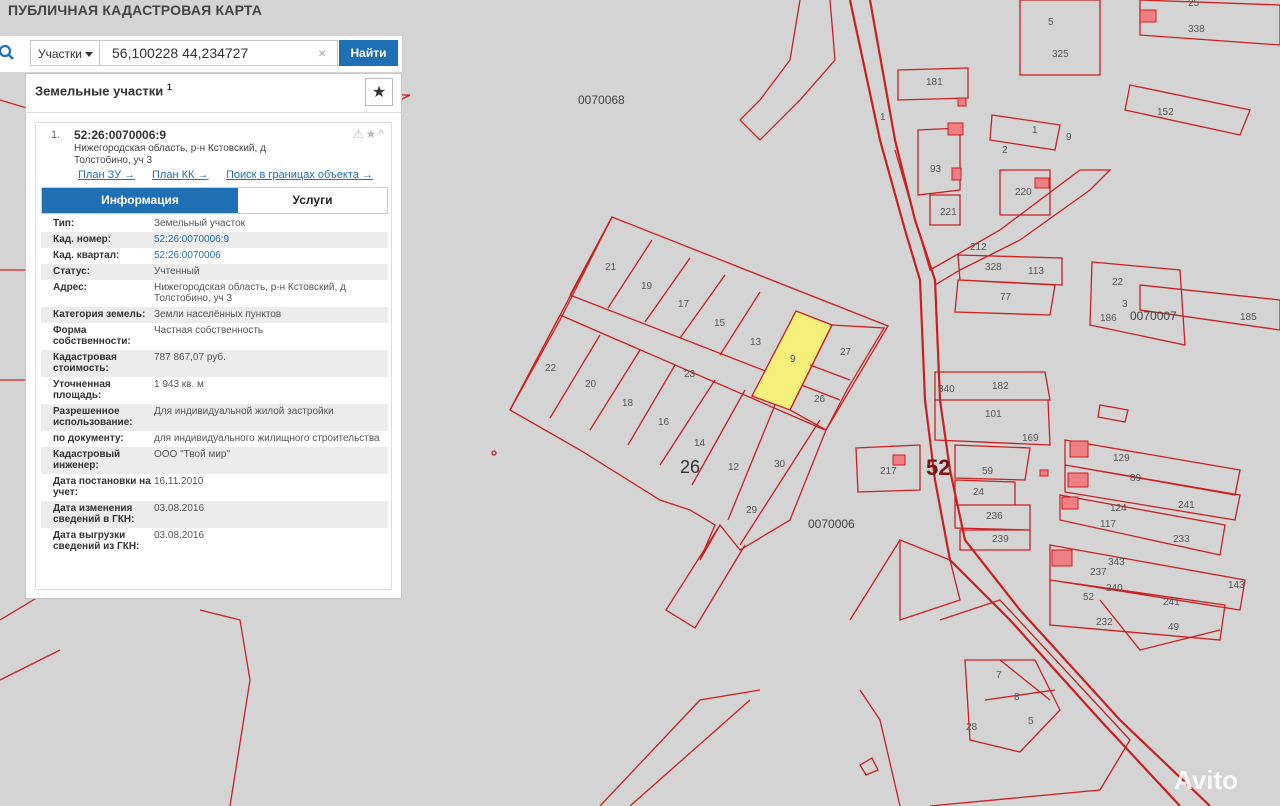 This screenshot has width=1280, height=806. I want to click on parcel-number-label: 14, so click(700, 443).